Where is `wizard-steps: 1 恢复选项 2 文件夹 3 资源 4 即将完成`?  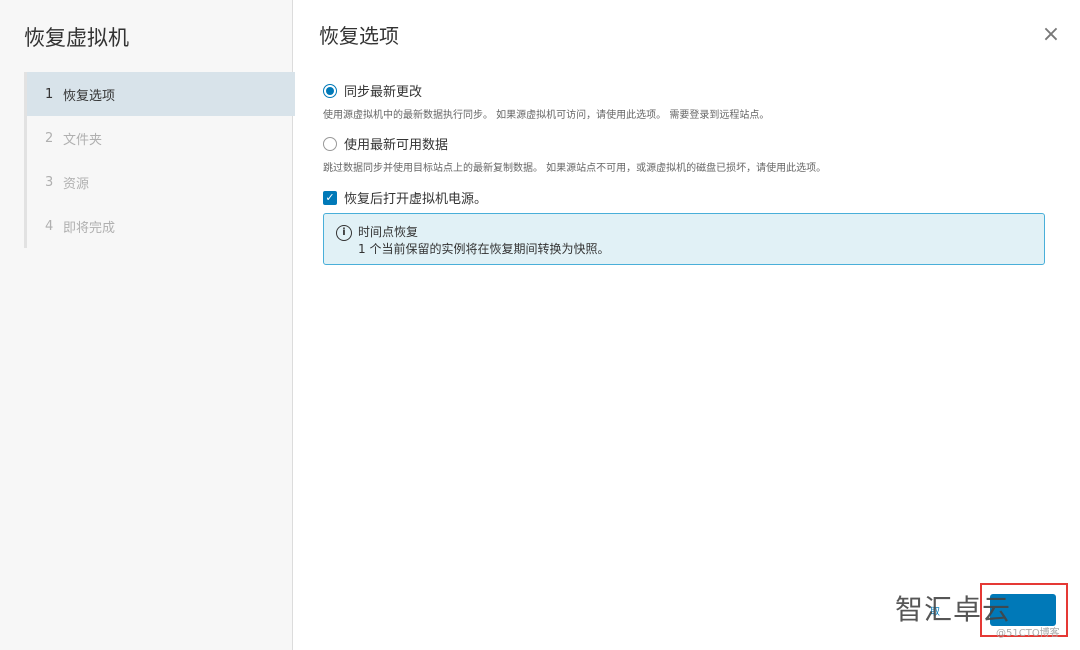
wizard-steps: 1 恢复选项 2 文件夹 3 资源 4 即将完成 is located at coordinates (159, 160).